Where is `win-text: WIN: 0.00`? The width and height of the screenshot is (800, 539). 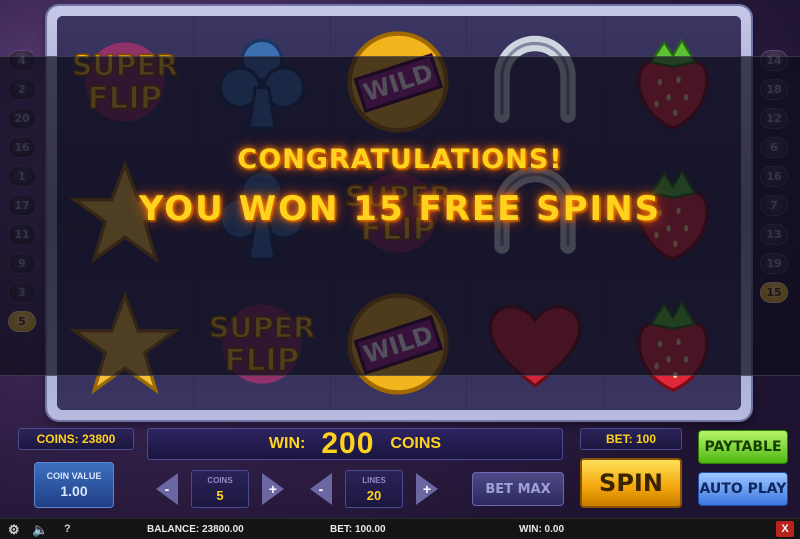
win-text: WIN: 0.00 is located at coordinates (542, 529).